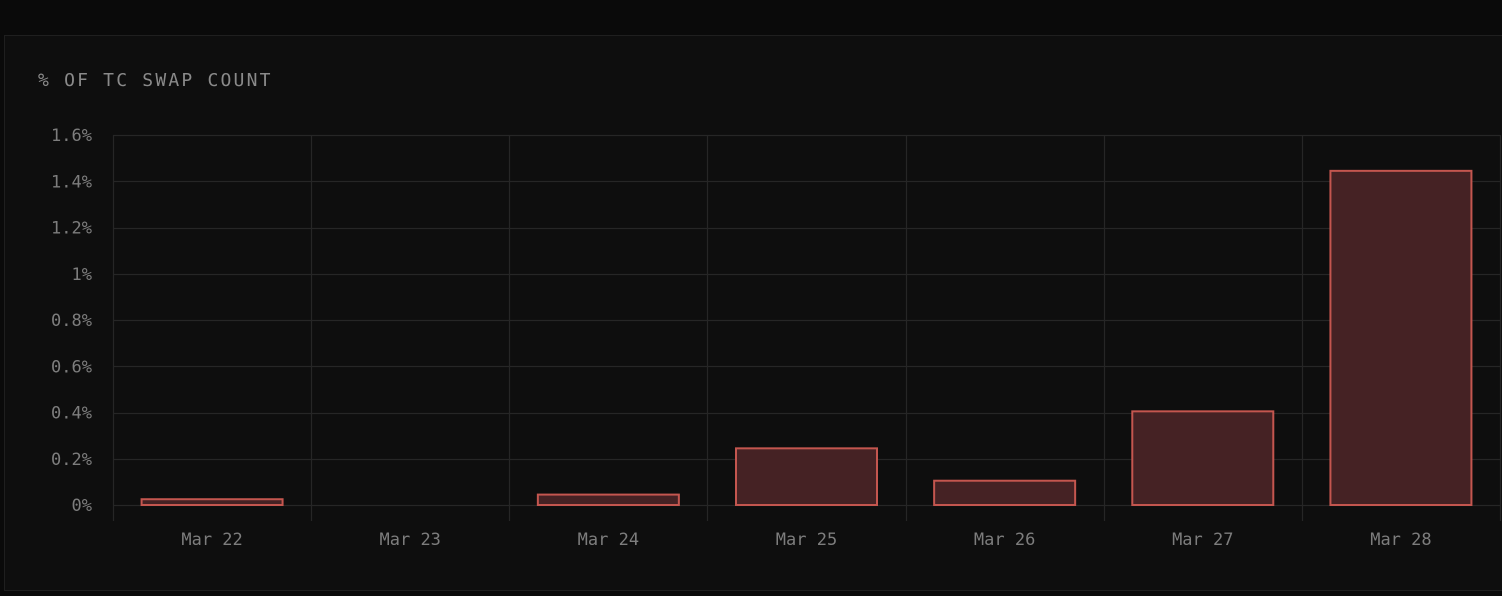 This screenshot has width=1502, height=596. I want to click on y-tick-label: 0%, so click(82, 506).